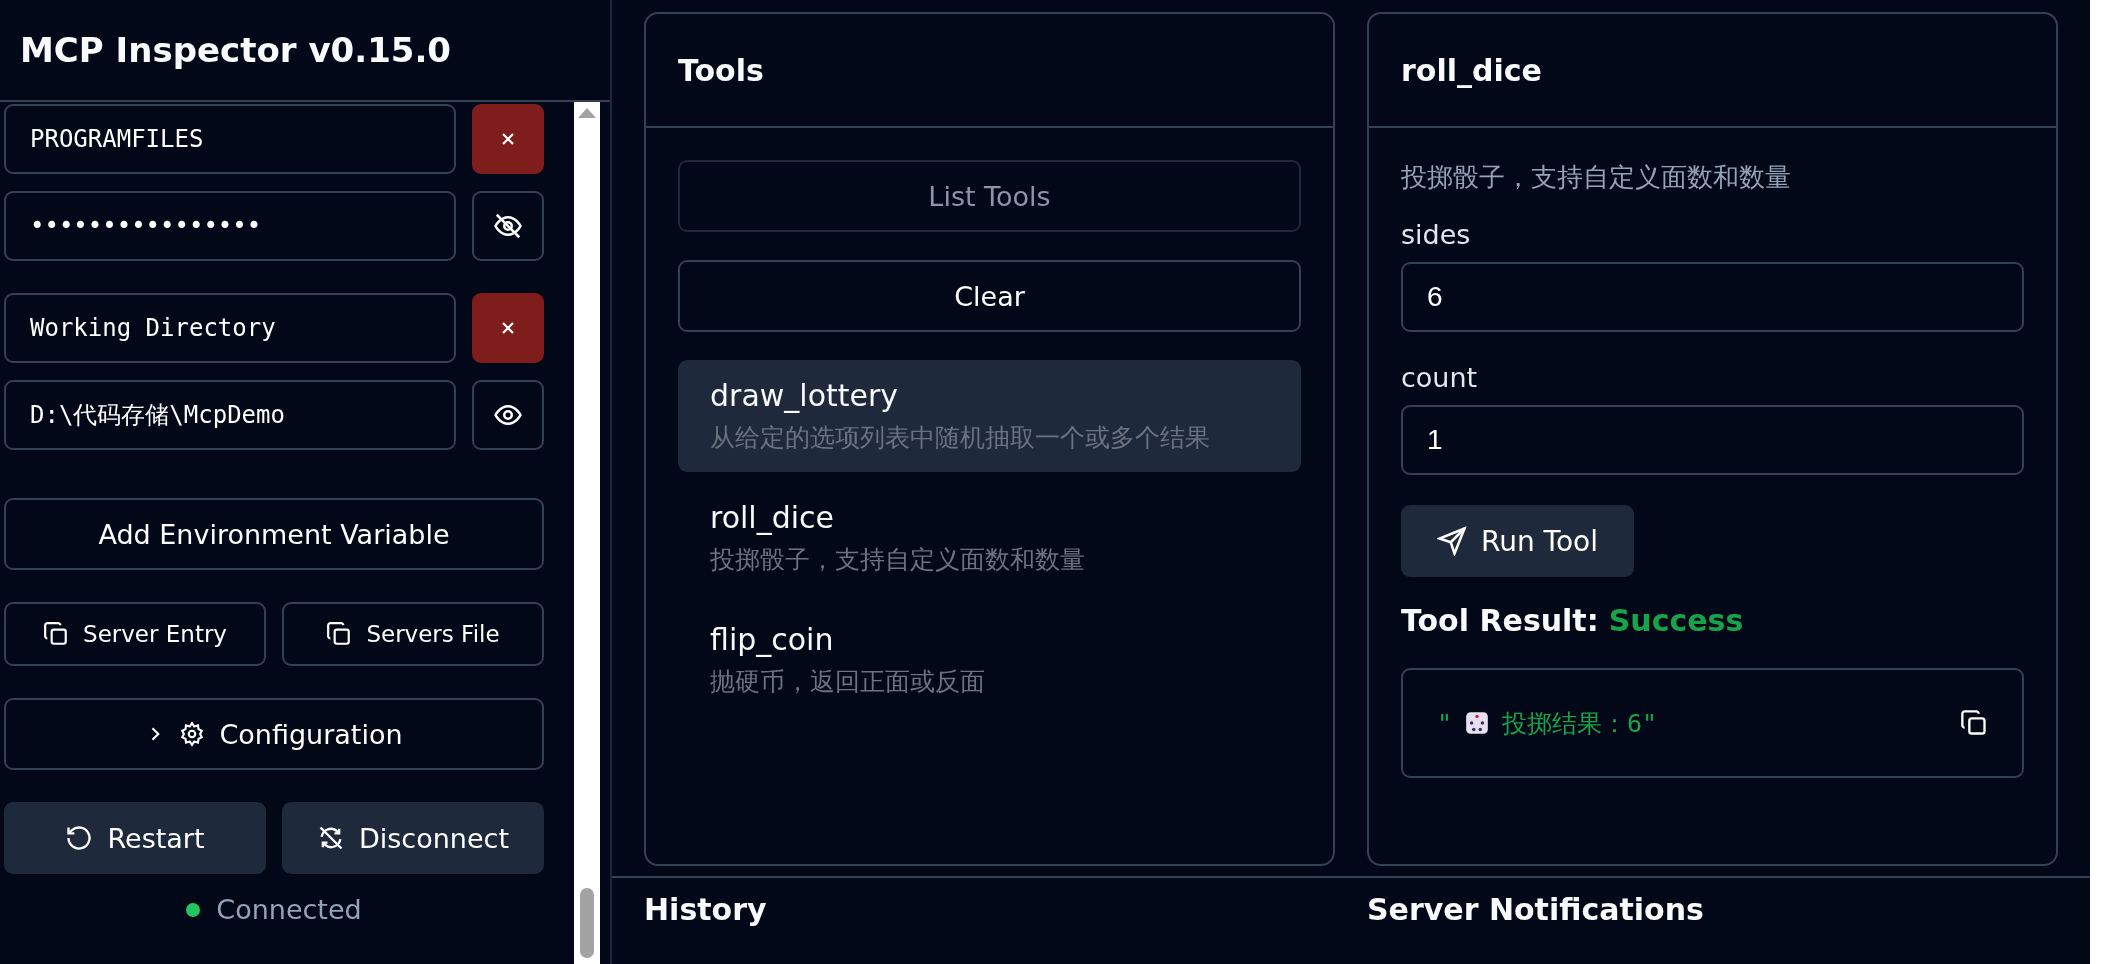  Describe the element at coordinates (289, 909) in the screenshot. I see `connection-status: Connected` at that location.